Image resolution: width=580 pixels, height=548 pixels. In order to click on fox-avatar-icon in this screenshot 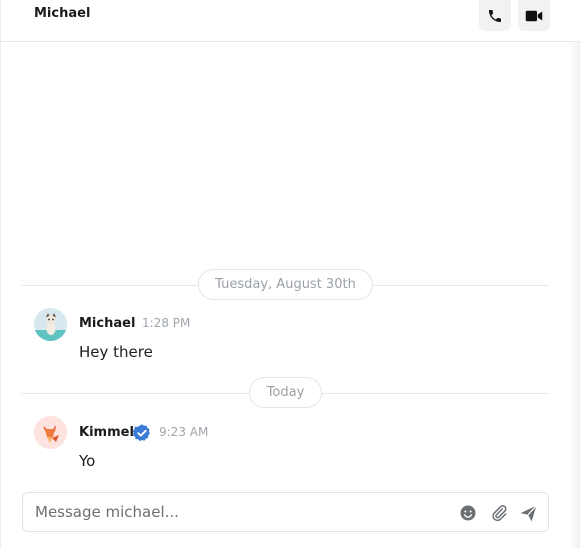, I will do `click(50, 432)`.